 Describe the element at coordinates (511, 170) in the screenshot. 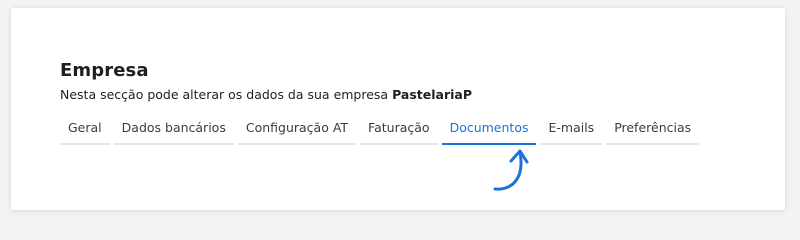

I see `curved-arrow-icon` at that location.